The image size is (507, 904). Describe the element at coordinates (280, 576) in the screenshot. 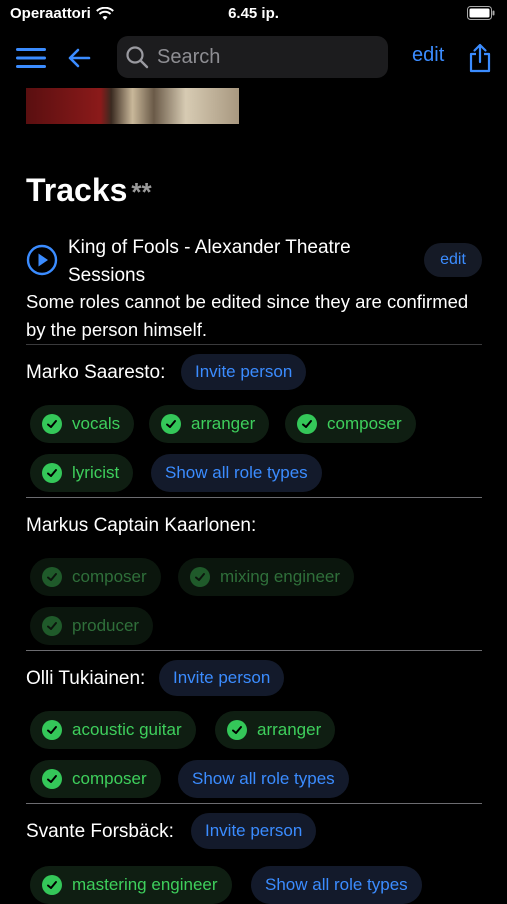

I see `role-label: mixing engineer` at that location.